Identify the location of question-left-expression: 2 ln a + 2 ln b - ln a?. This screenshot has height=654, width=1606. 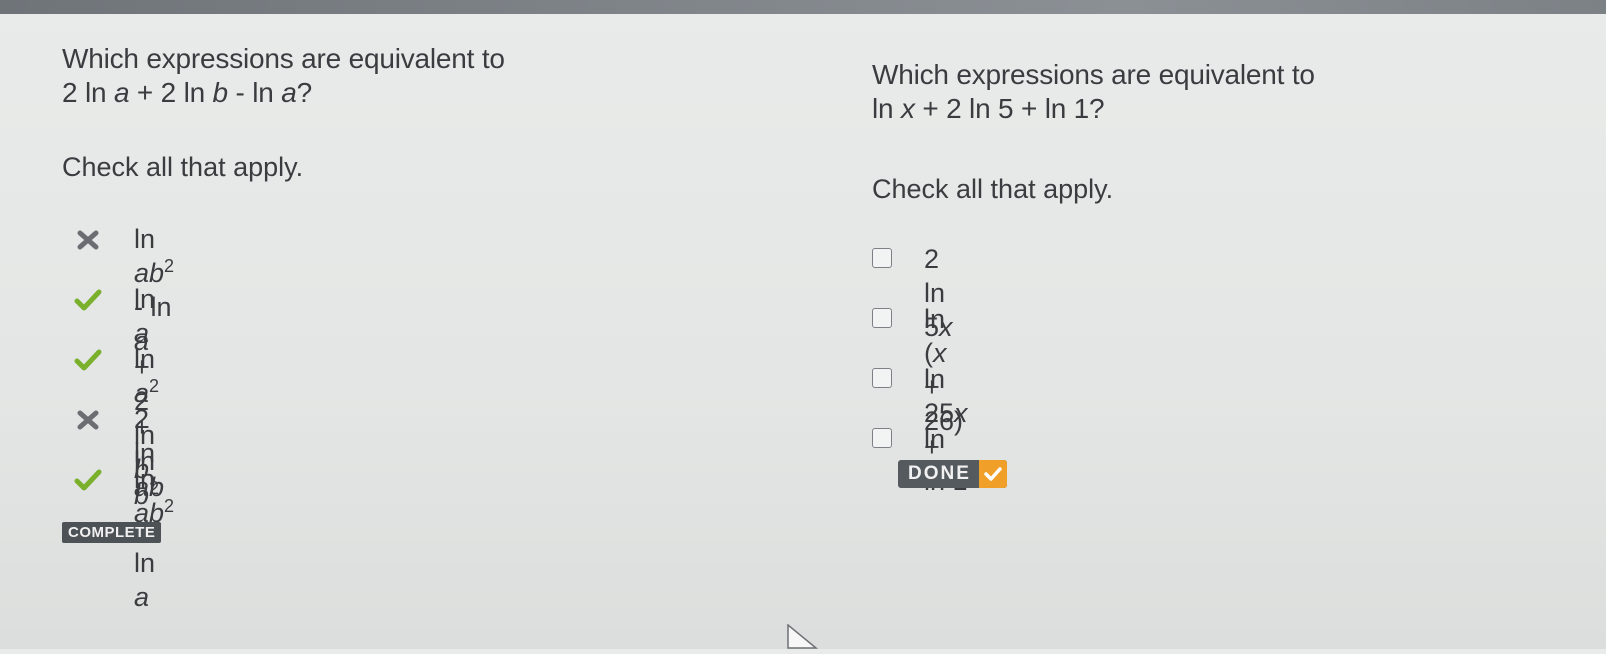
(187, 92).